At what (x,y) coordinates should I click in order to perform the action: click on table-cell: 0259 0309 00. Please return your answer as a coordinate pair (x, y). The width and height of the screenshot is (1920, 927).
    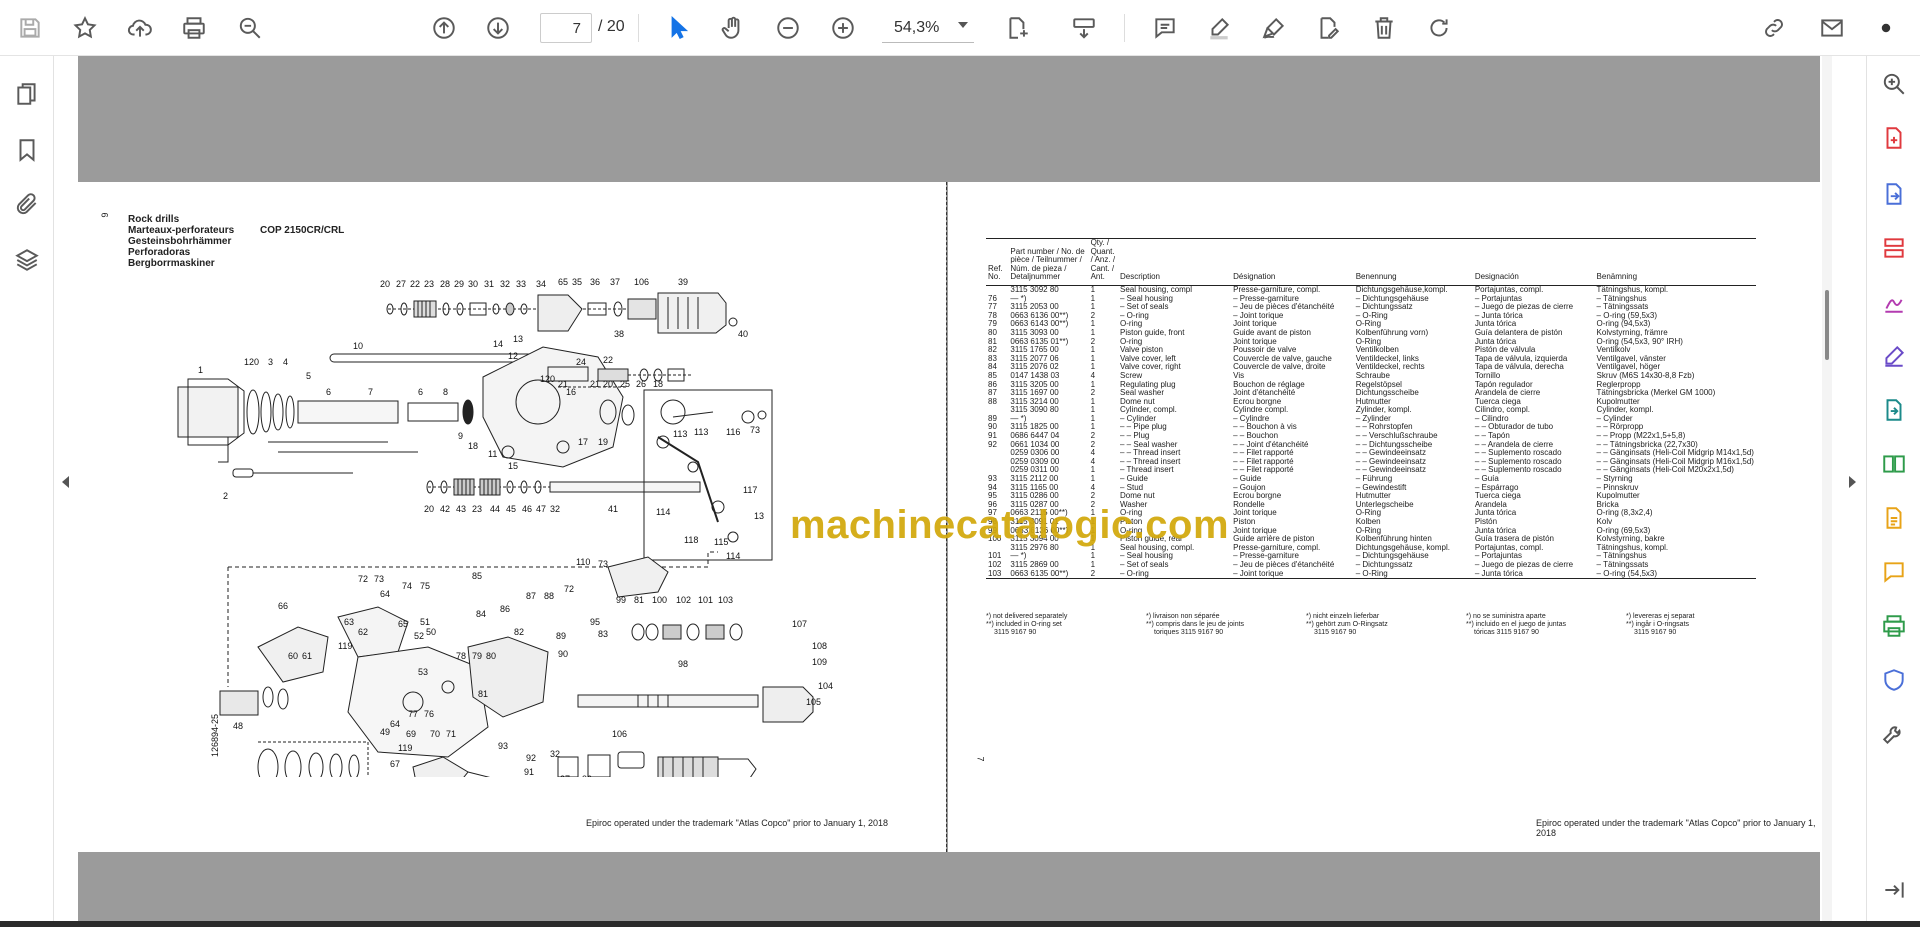
    Looking at the image, I should click on (1035, 461).